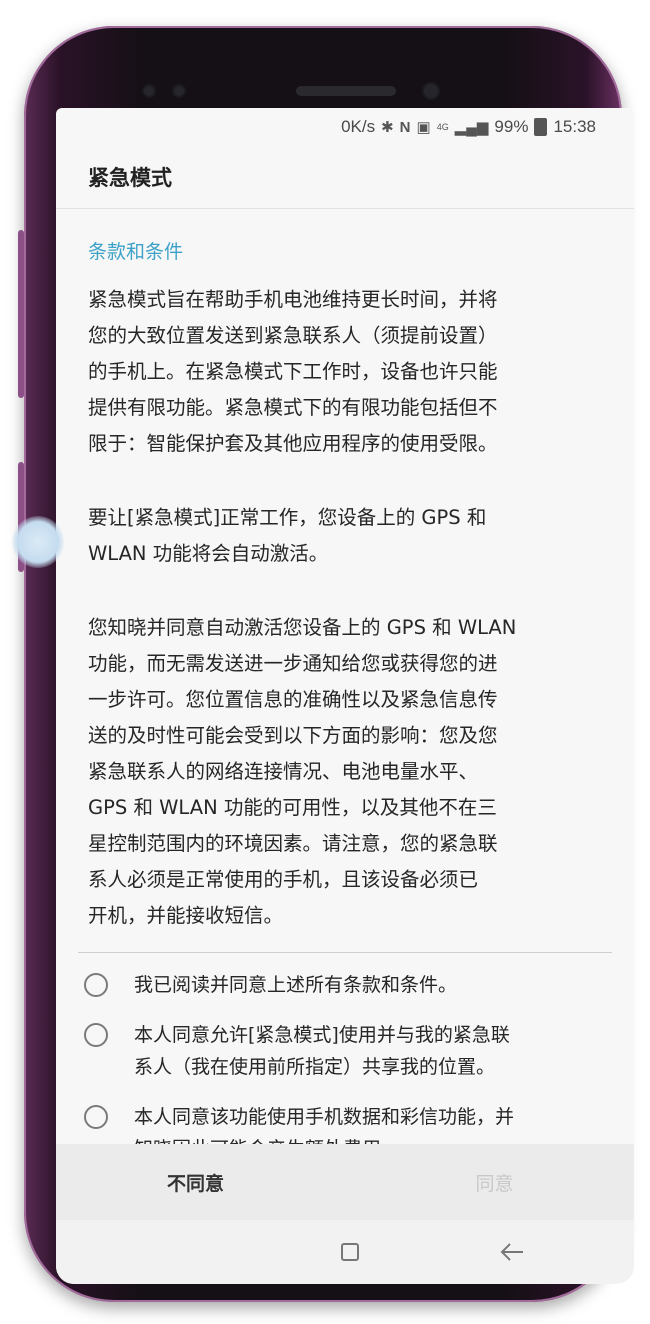  What do you see at coordinates (149, 91) in the screenshot?
I see `proximity-sensor` at bounding box center [149, 91].